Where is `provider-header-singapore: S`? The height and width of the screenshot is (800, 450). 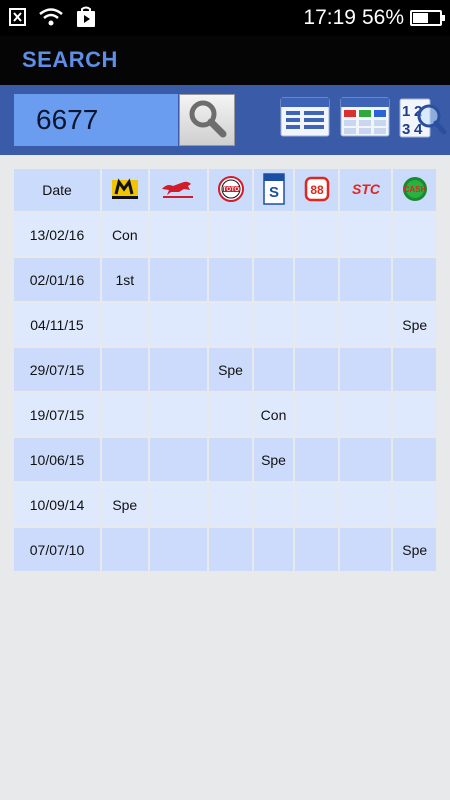 provider-header-singapore: S is located at coordinates (273, 190).